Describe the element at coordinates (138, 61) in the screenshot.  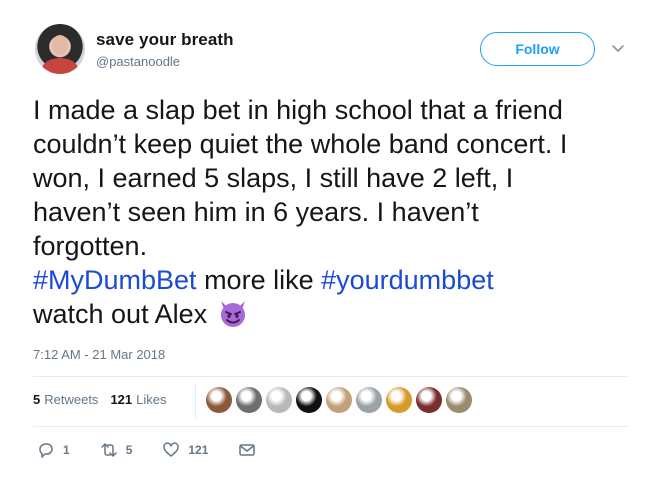
I see `author-handle: @pastanoodle` at that location.